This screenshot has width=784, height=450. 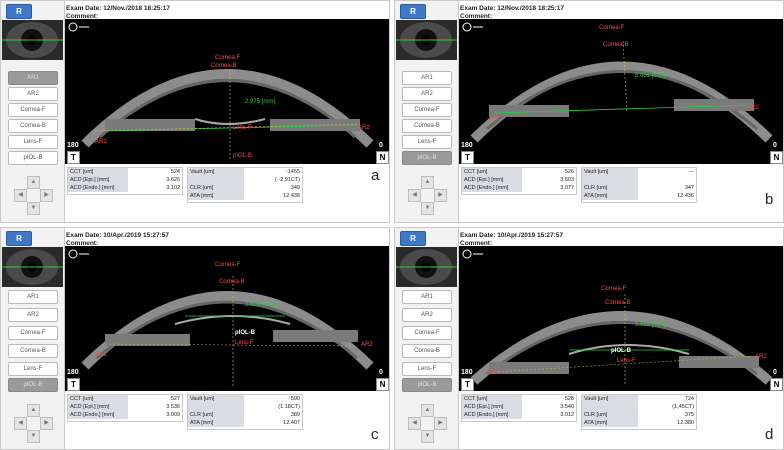 What do you see at coordinates (639, 185) in the screenshot?
I see `vault-table: Vault [um] --- CLR [um] 347 ATA [mm] 12.436` at bounding box center [639, 185].